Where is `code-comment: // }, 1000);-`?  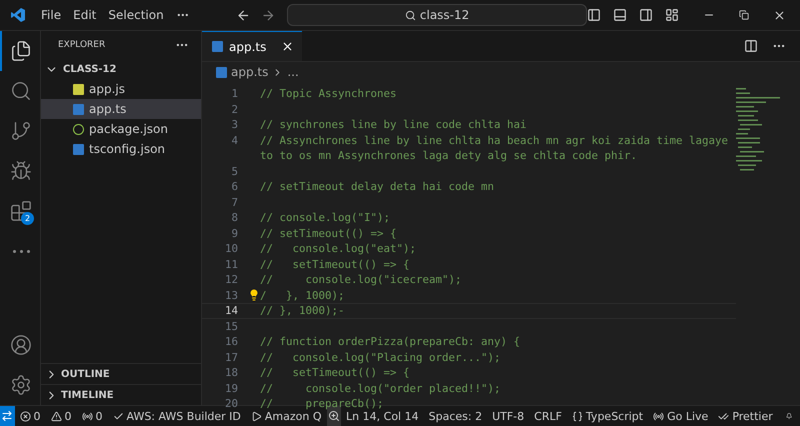 code-comment: // }, 1000);- is located at coordinates (302, 311).